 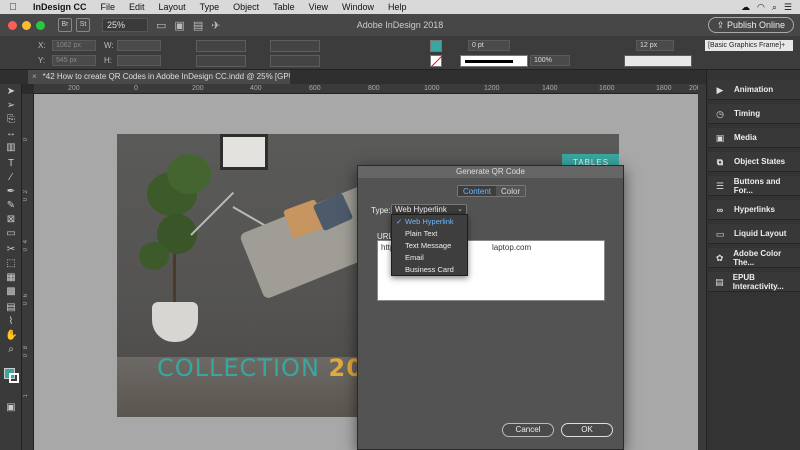 What do you see at coordinates (161, 25) in the screenshot?
I see `view-options-icon: ▭` at bounding box center [161, 25].